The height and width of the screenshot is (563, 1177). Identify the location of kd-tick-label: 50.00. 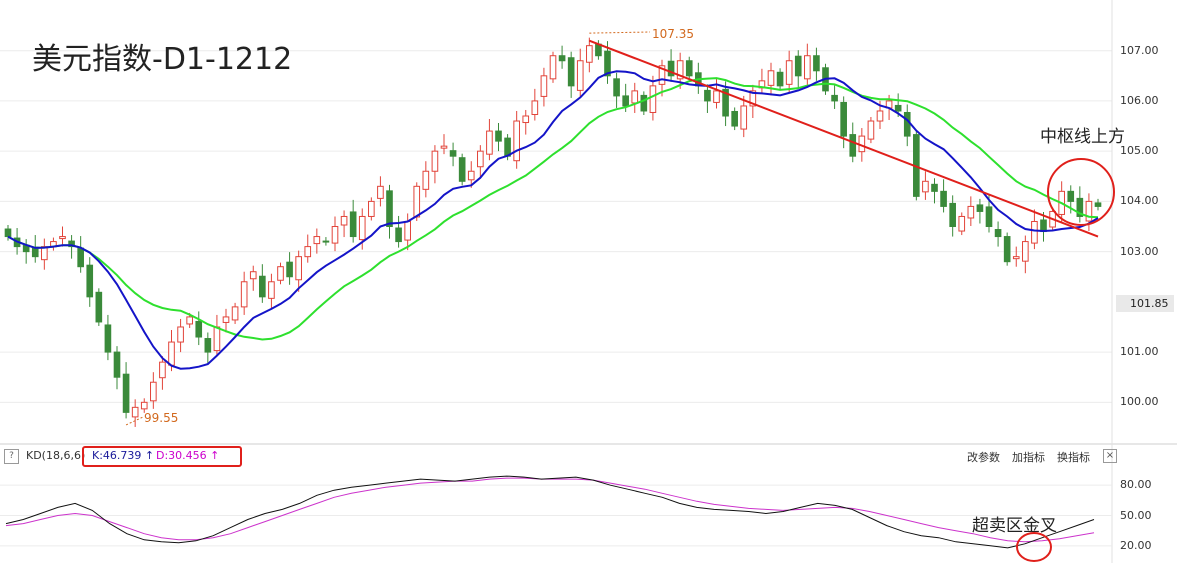
(1136, 515).